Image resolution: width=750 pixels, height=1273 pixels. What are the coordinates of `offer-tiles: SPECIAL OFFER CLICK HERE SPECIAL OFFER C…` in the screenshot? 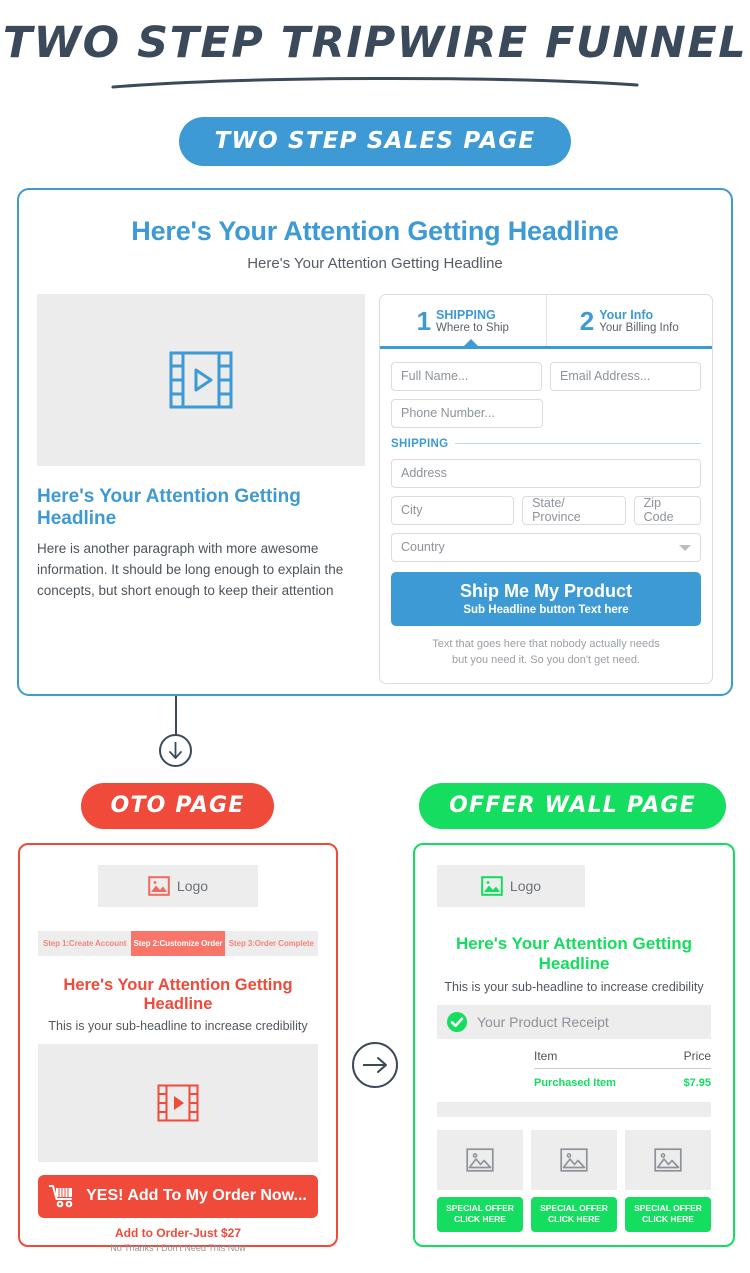 It's located at (574, 1181).